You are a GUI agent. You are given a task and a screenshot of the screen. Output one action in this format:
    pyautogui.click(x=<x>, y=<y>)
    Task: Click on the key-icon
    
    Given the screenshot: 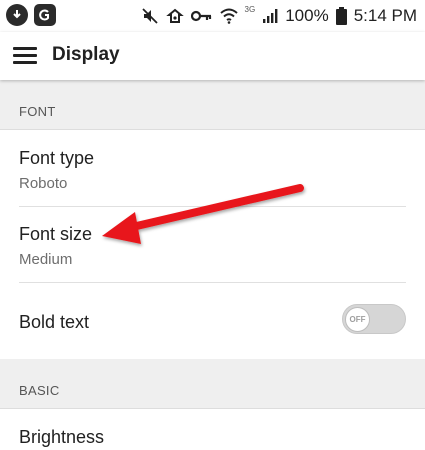 What is the action you would take?
    pyautogui.click(x=200, y=16)
    